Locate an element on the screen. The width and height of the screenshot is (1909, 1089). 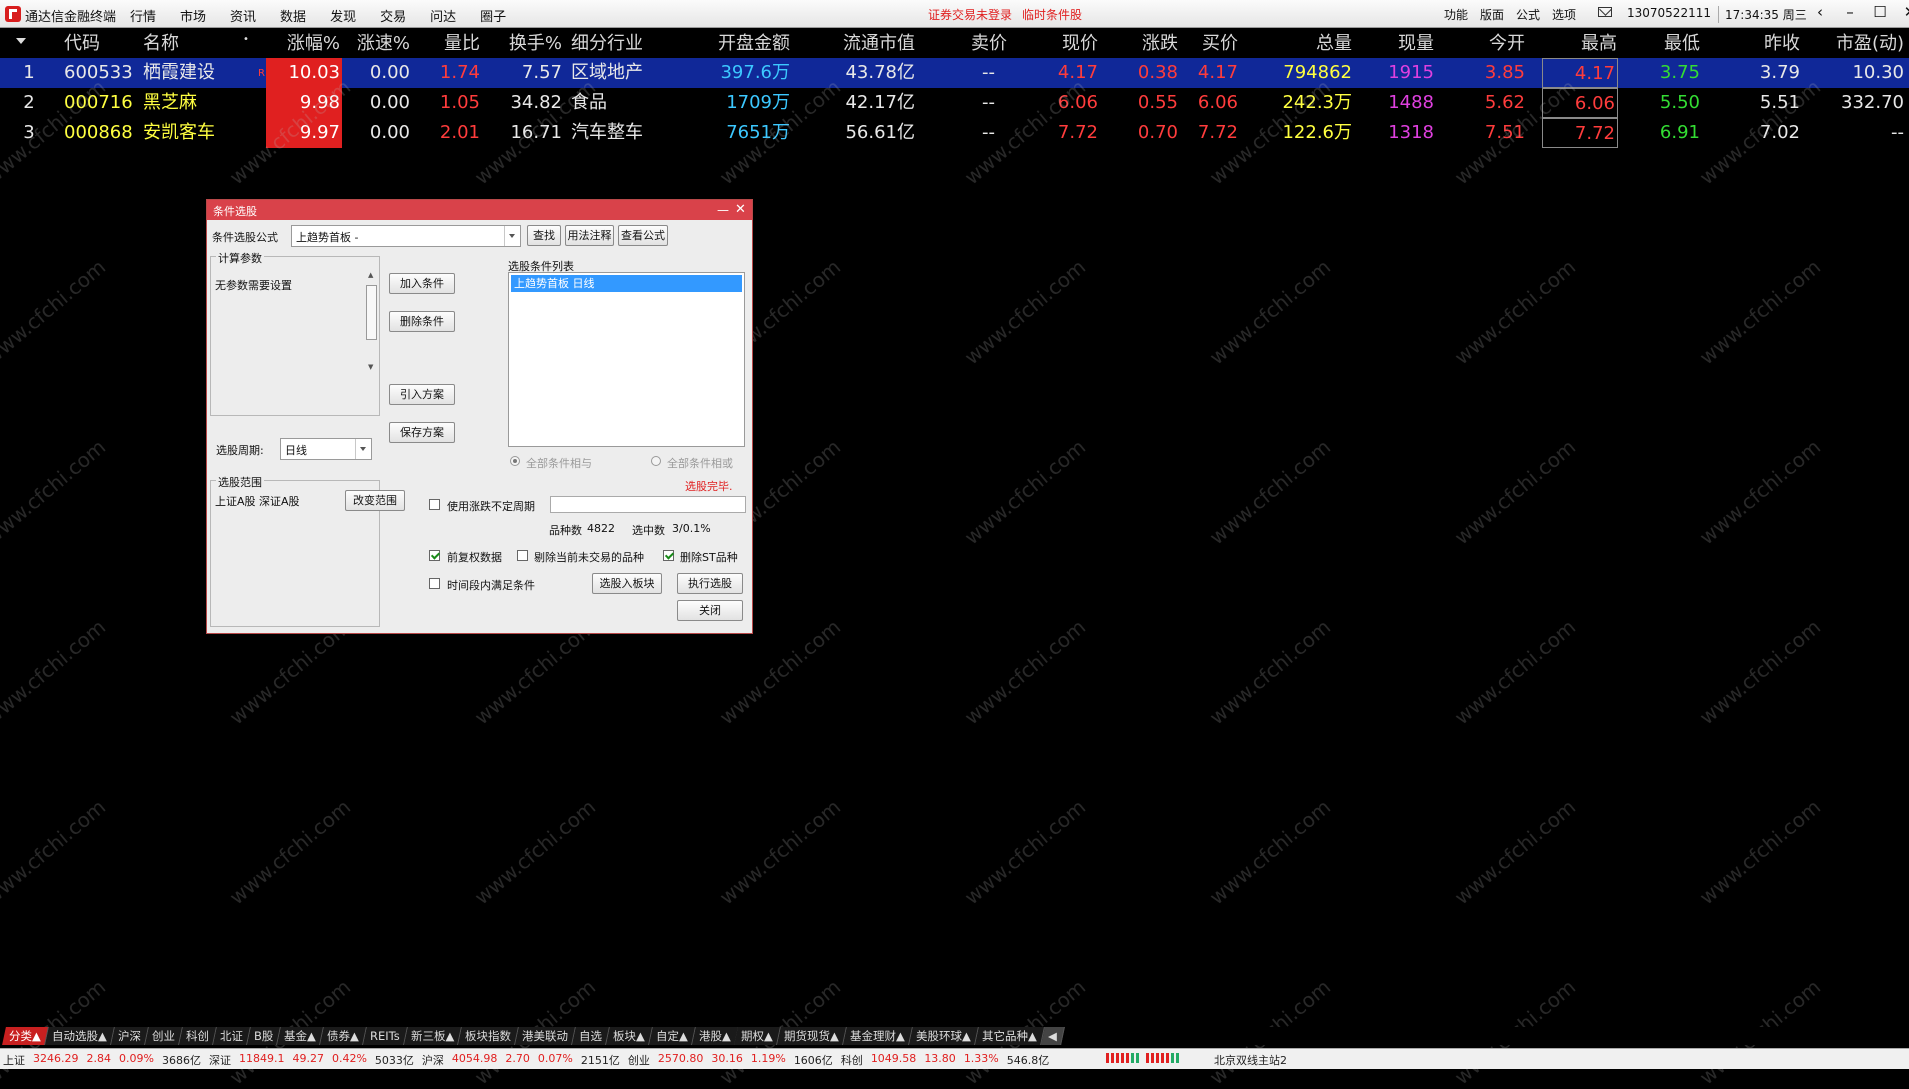
variable-period-field is located at coordinates (648, 504).